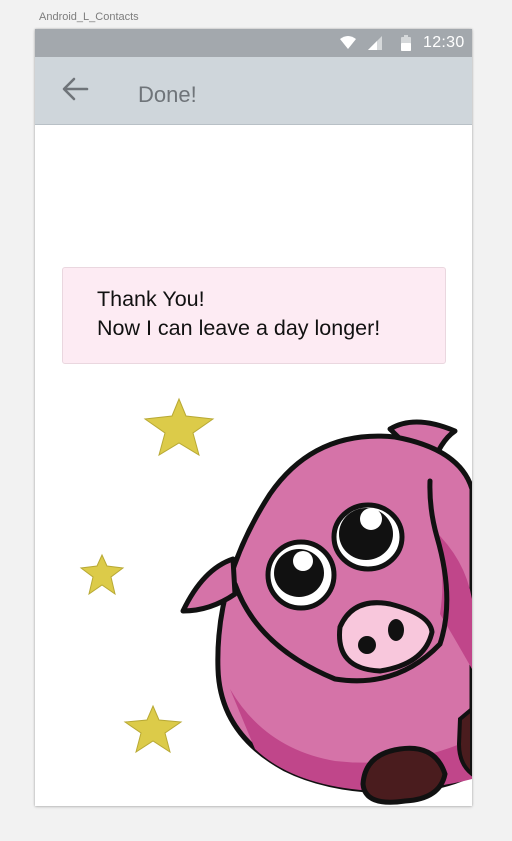  What do you see at coordinates (89, 17) in the screenshot?
I see `artboard-label: Android_L_Contacts` at bounding box center [89, 17].